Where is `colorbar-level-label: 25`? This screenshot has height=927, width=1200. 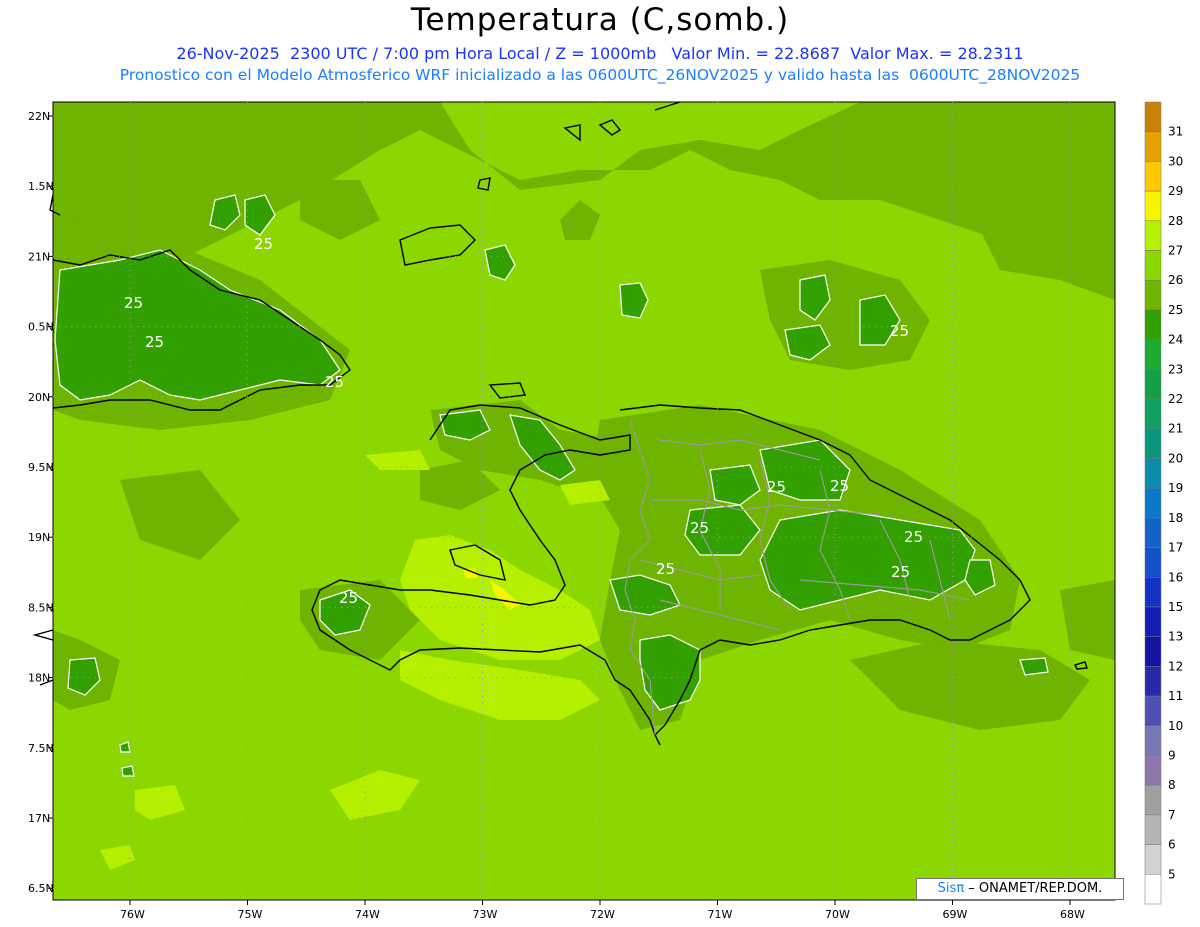
colorbar-level-label: 25 is located at coordinates (1175, 310).